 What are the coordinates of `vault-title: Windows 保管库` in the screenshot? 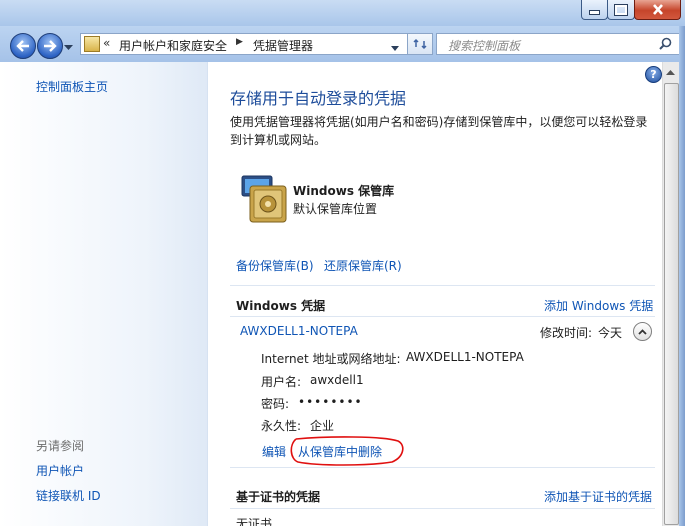 It's located at (344, 191).